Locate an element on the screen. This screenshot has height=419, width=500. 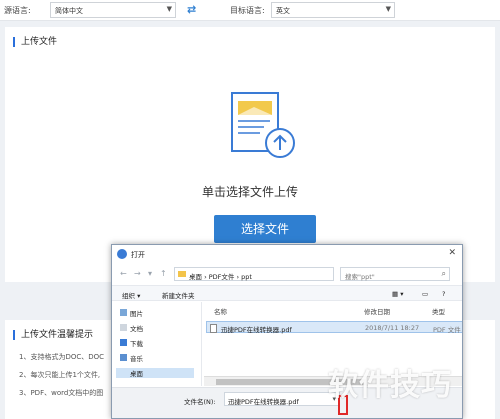
language-bar: 源语言: 简体中文 ▼ ⇄ 目标语言: 英文 ▼ is located at coordinates (250, 10).